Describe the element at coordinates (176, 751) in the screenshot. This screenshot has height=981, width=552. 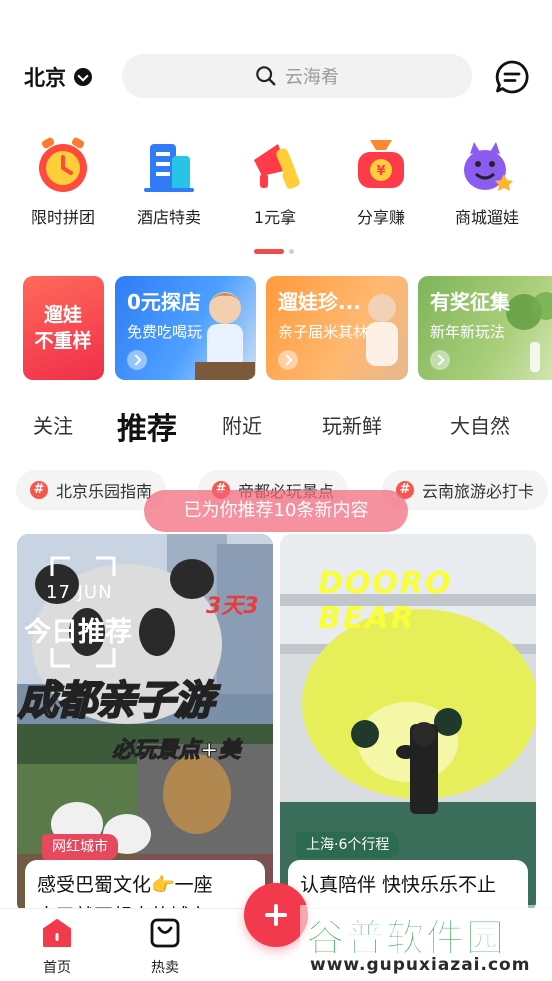
I see `card-overlay-subline: 必玩景点+美` at that location.